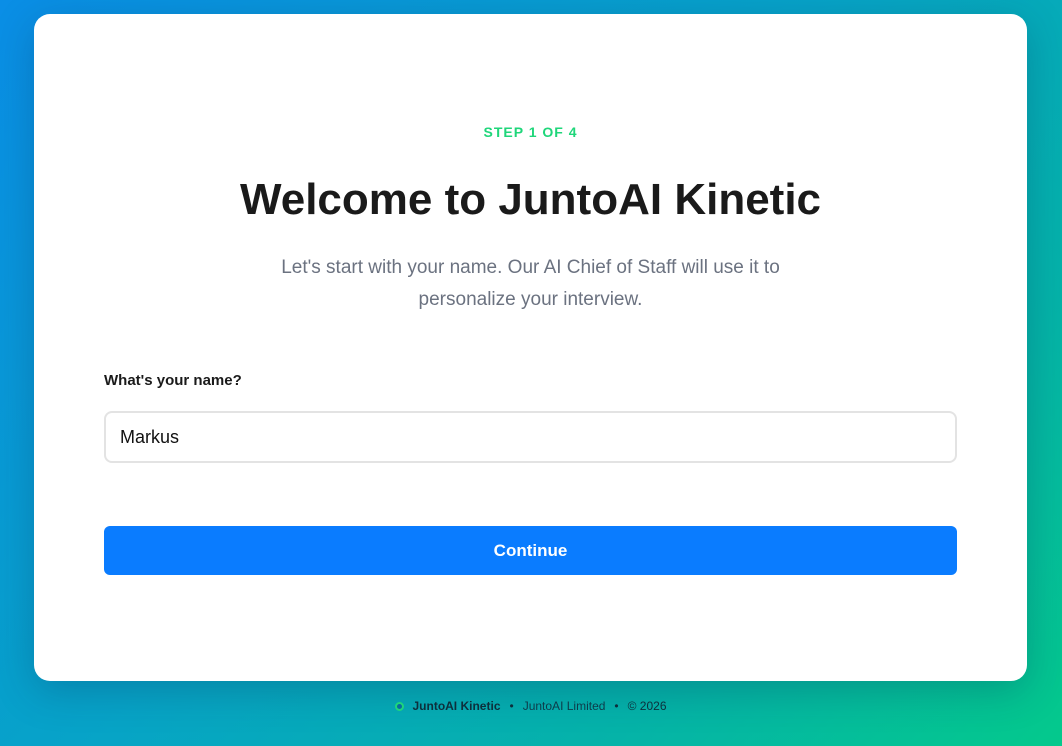 Image resolution: width=1062 pixels, height=746 pixels. What do you see at coordinates (456, 706) in the screenshot?
I see `footer-brand: JuntoAI Kinetic` at bounding box center [456, 706].